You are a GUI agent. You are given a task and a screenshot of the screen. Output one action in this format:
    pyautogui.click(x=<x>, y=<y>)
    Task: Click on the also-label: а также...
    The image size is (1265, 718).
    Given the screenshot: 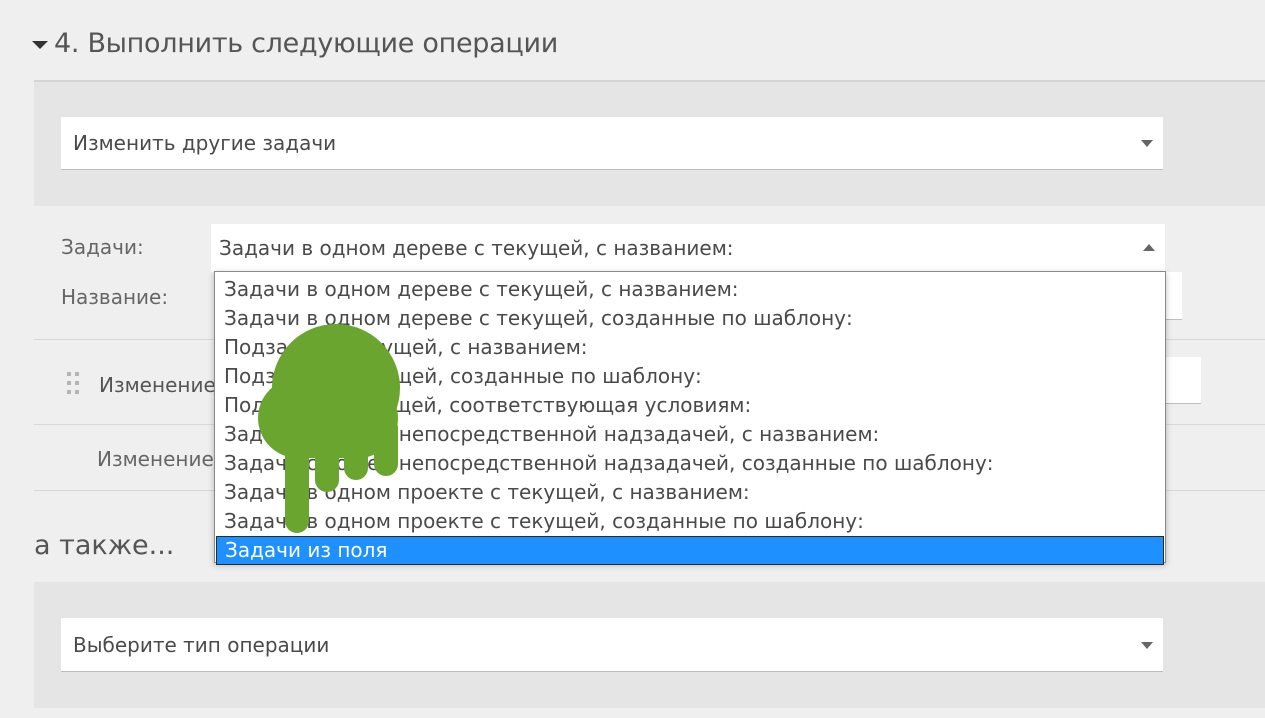 What is the action you would take?
    pyautogui.click(x=104, y=545)
    